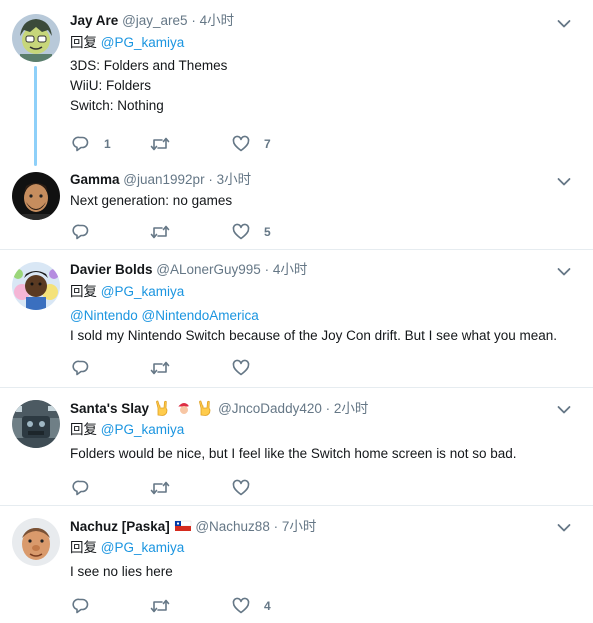  What do you see at coordinates (121, 571) in the screenshot?
I see `tweet-text-line: I see no lies here` at bounding box center [121, 571].